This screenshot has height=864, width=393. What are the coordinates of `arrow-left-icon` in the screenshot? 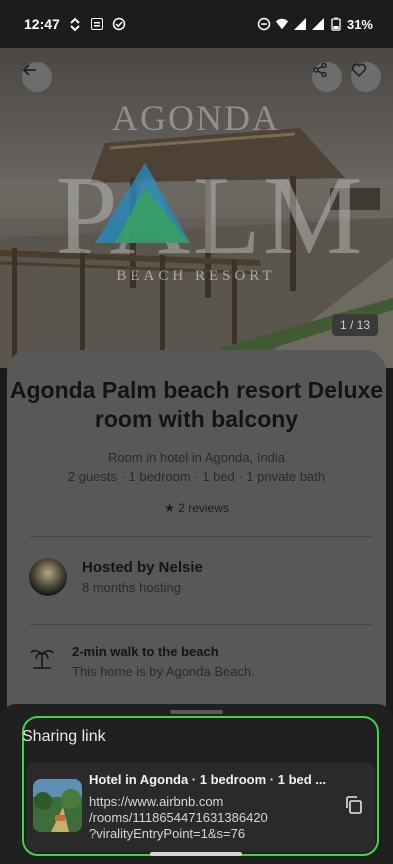 It's located at (29, 70).